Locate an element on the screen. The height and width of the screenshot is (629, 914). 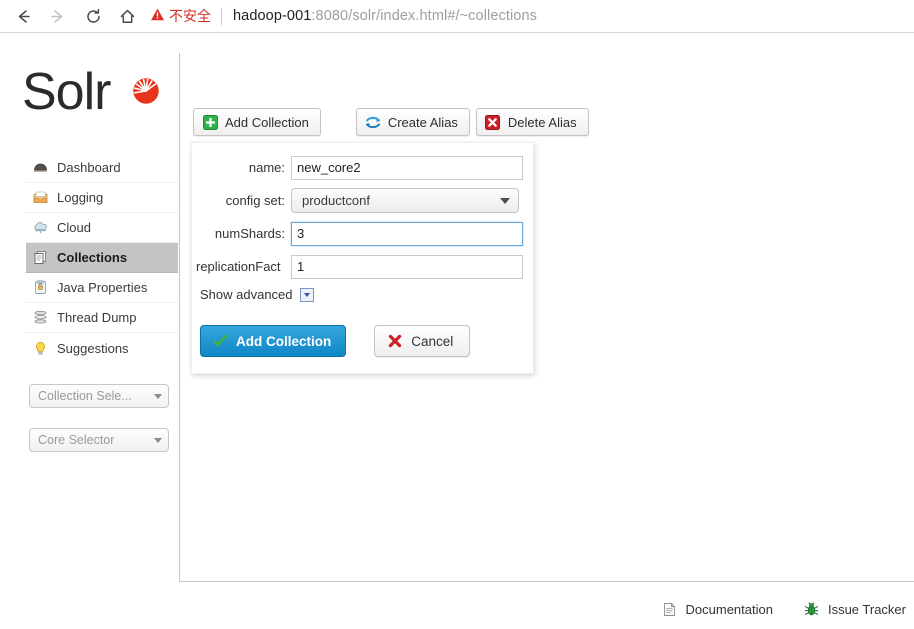
collections-toolbar: Add Collection Create Alias Delete Alias is located at coordinates (391, 122).